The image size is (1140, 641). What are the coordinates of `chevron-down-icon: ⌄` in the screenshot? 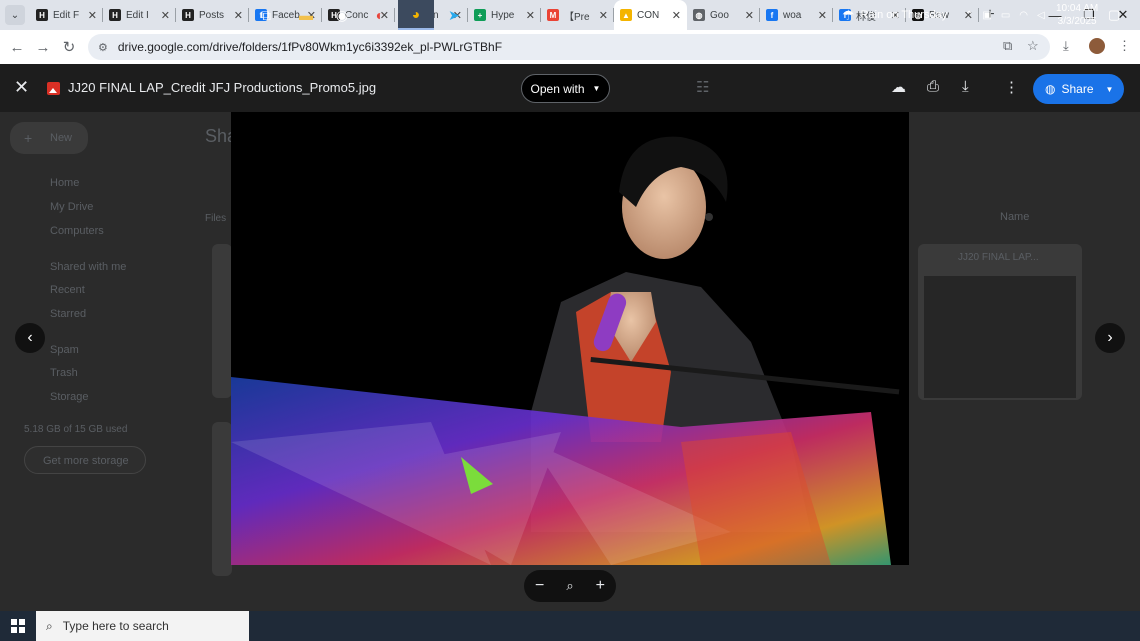 It's located at (15, 15).